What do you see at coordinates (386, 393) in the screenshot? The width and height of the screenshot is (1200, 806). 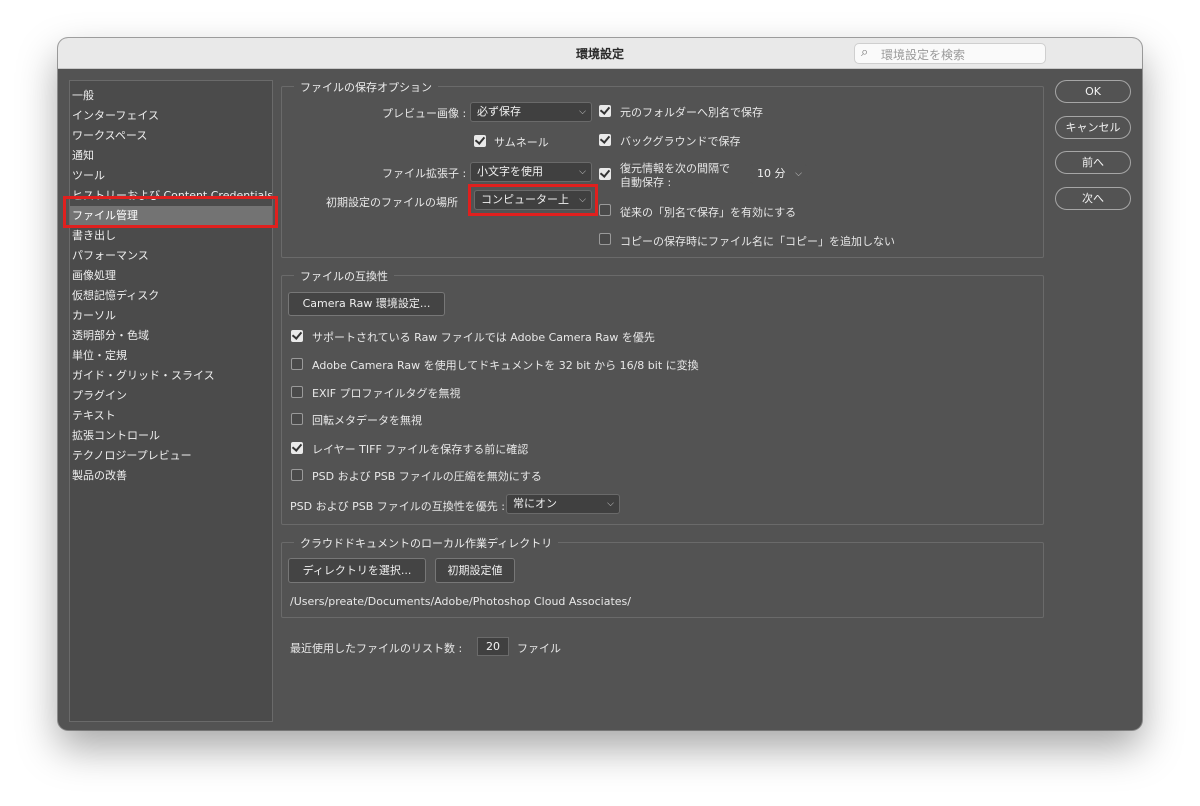 I see `ignore-exif-label: EXIF プロファイルタグを無視` at bounding box center [386, 393].